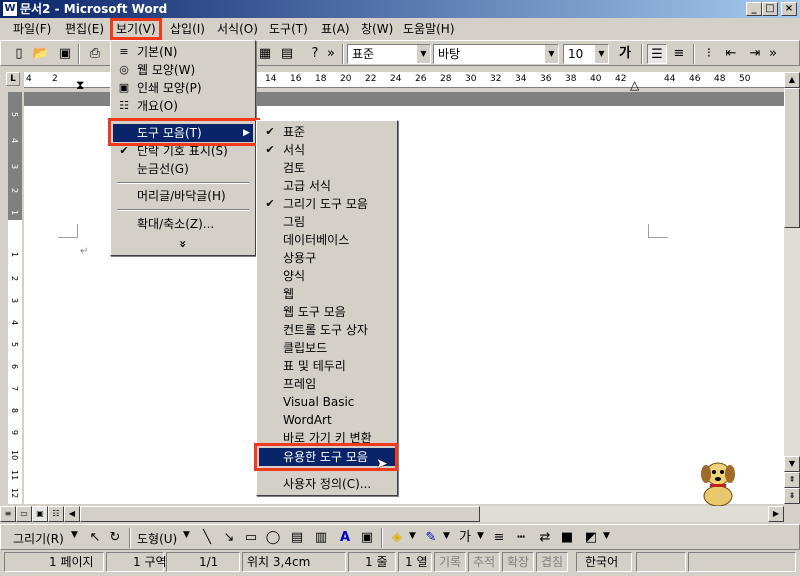  I want to click on toolbar-item-autotext: 상용구, so click(327, 258).